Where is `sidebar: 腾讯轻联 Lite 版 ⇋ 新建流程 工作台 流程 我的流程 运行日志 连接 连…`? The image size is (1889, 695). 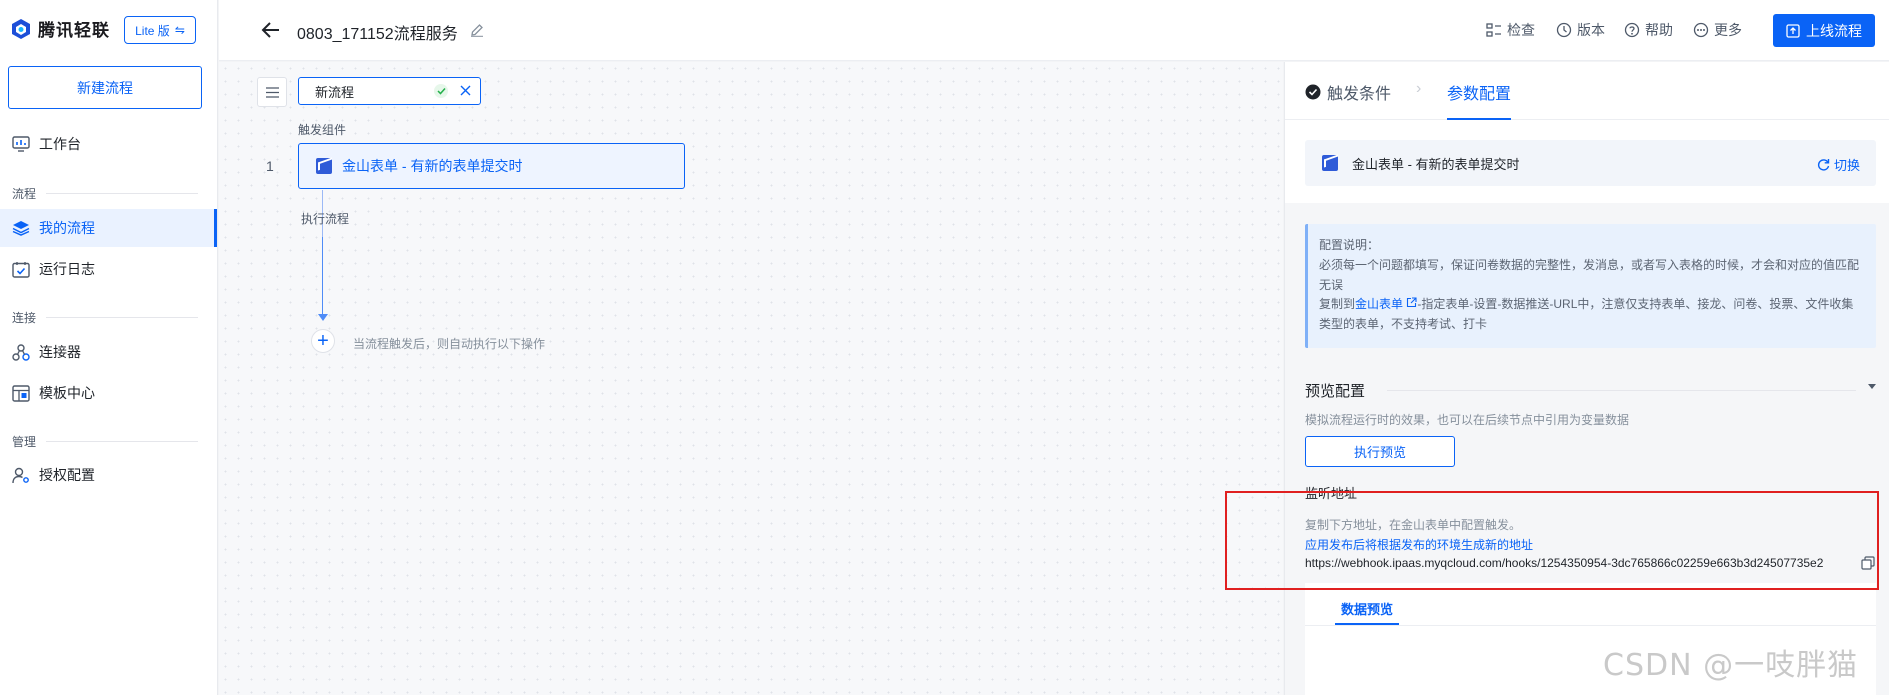 sidebar: 腾讯轻联 Lite 版 ⇋ 新建流程 工作台 流程 我的流程 运行日志 连接 连… is located at coordinates (109, 347).